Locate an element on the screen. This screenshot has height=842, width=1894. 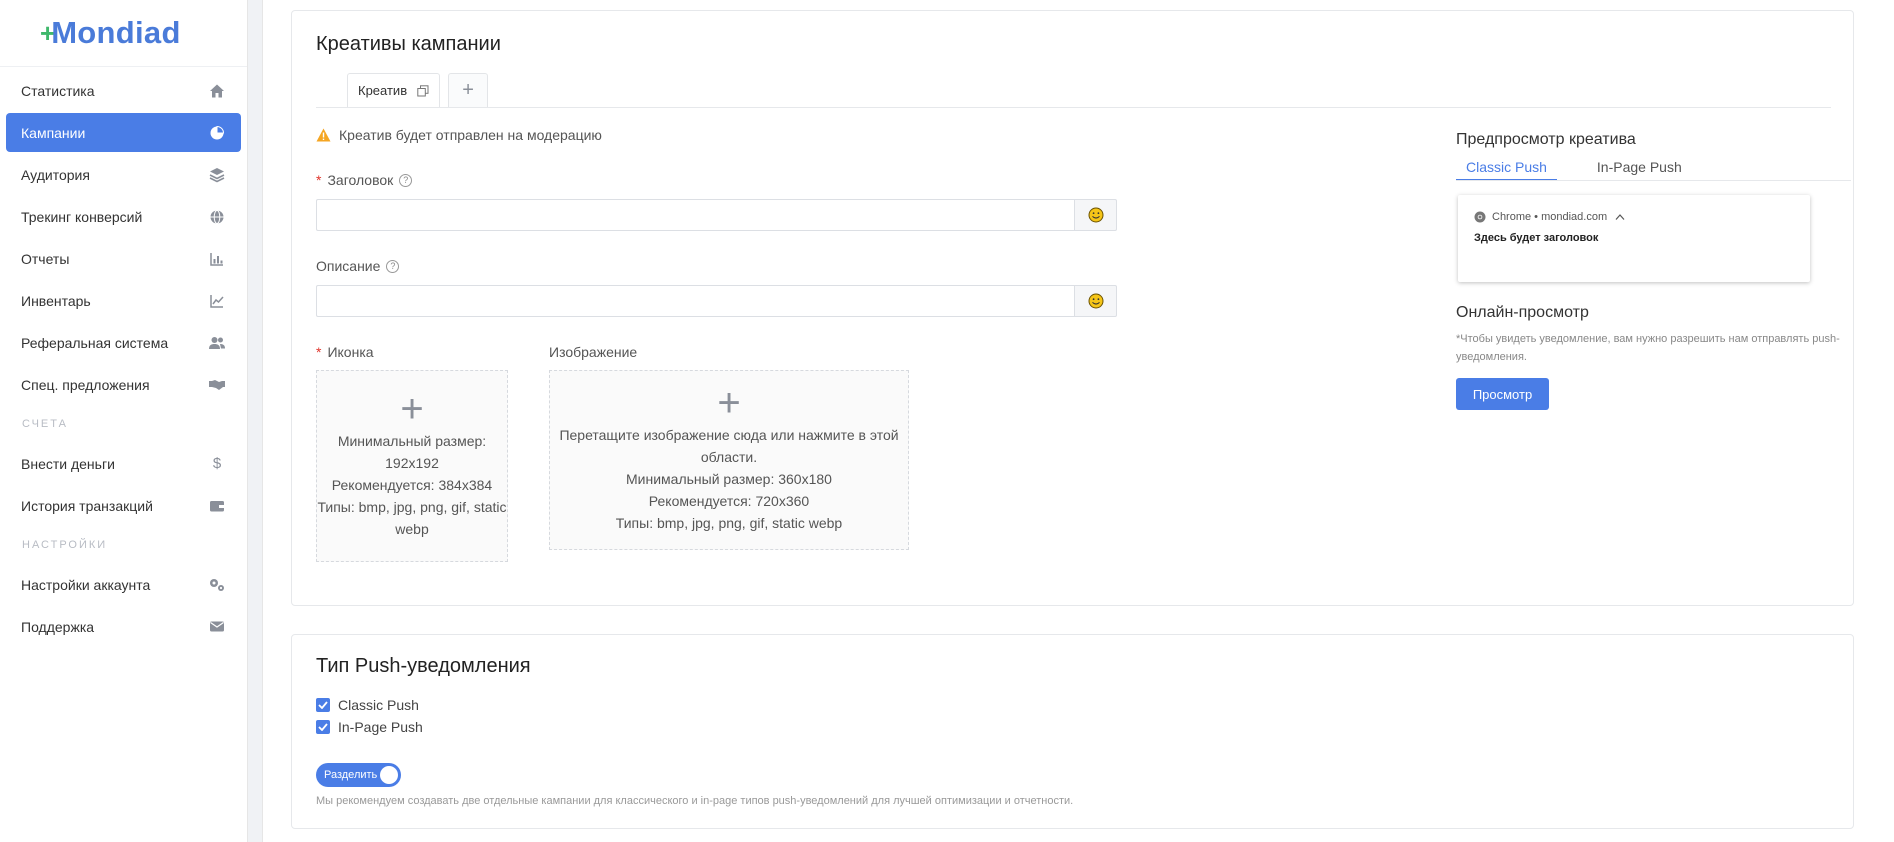
description-emoji-button is located at coordinates (1095, 301).